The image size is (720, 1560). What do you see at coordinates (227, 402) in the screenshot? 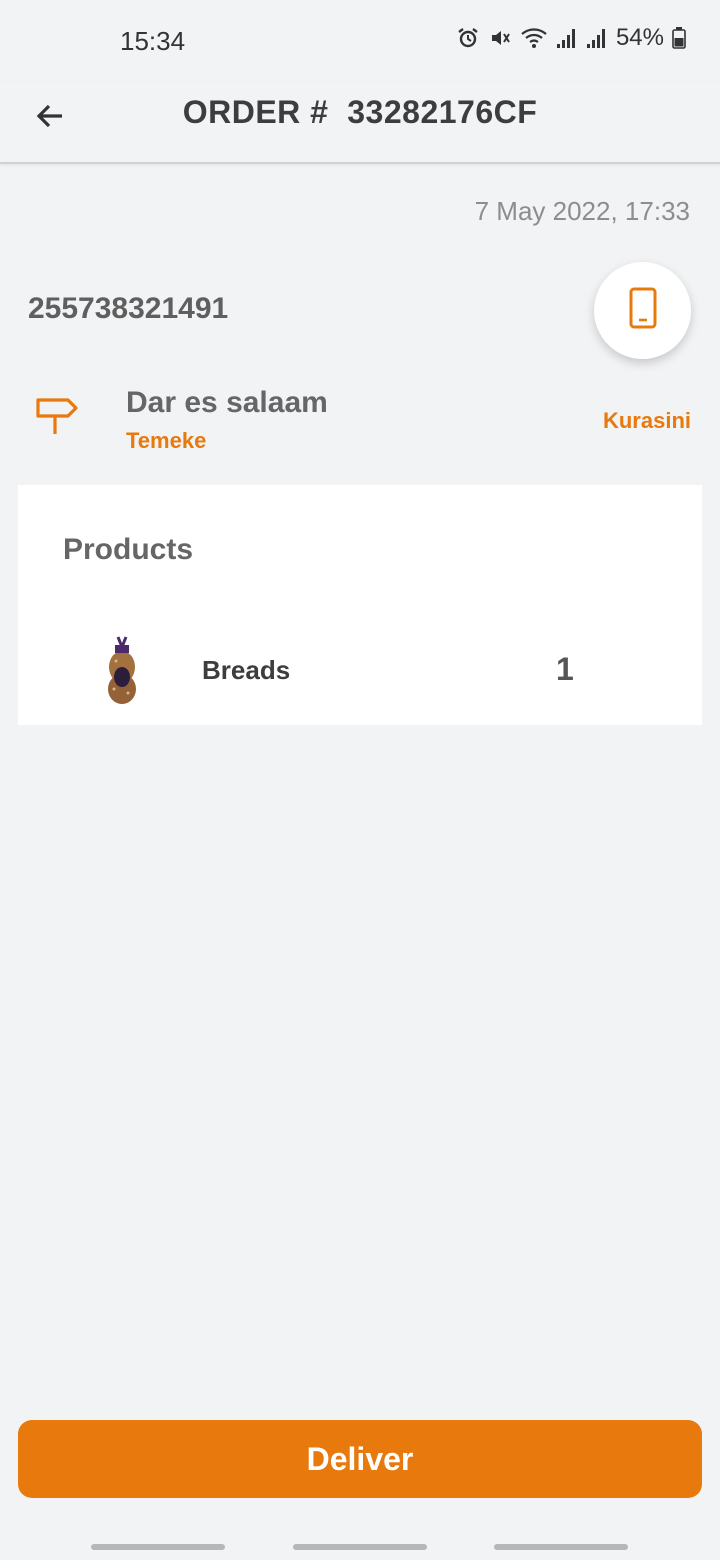
I see `address-city: Dar es salaam` at bounding box center [227, 402].